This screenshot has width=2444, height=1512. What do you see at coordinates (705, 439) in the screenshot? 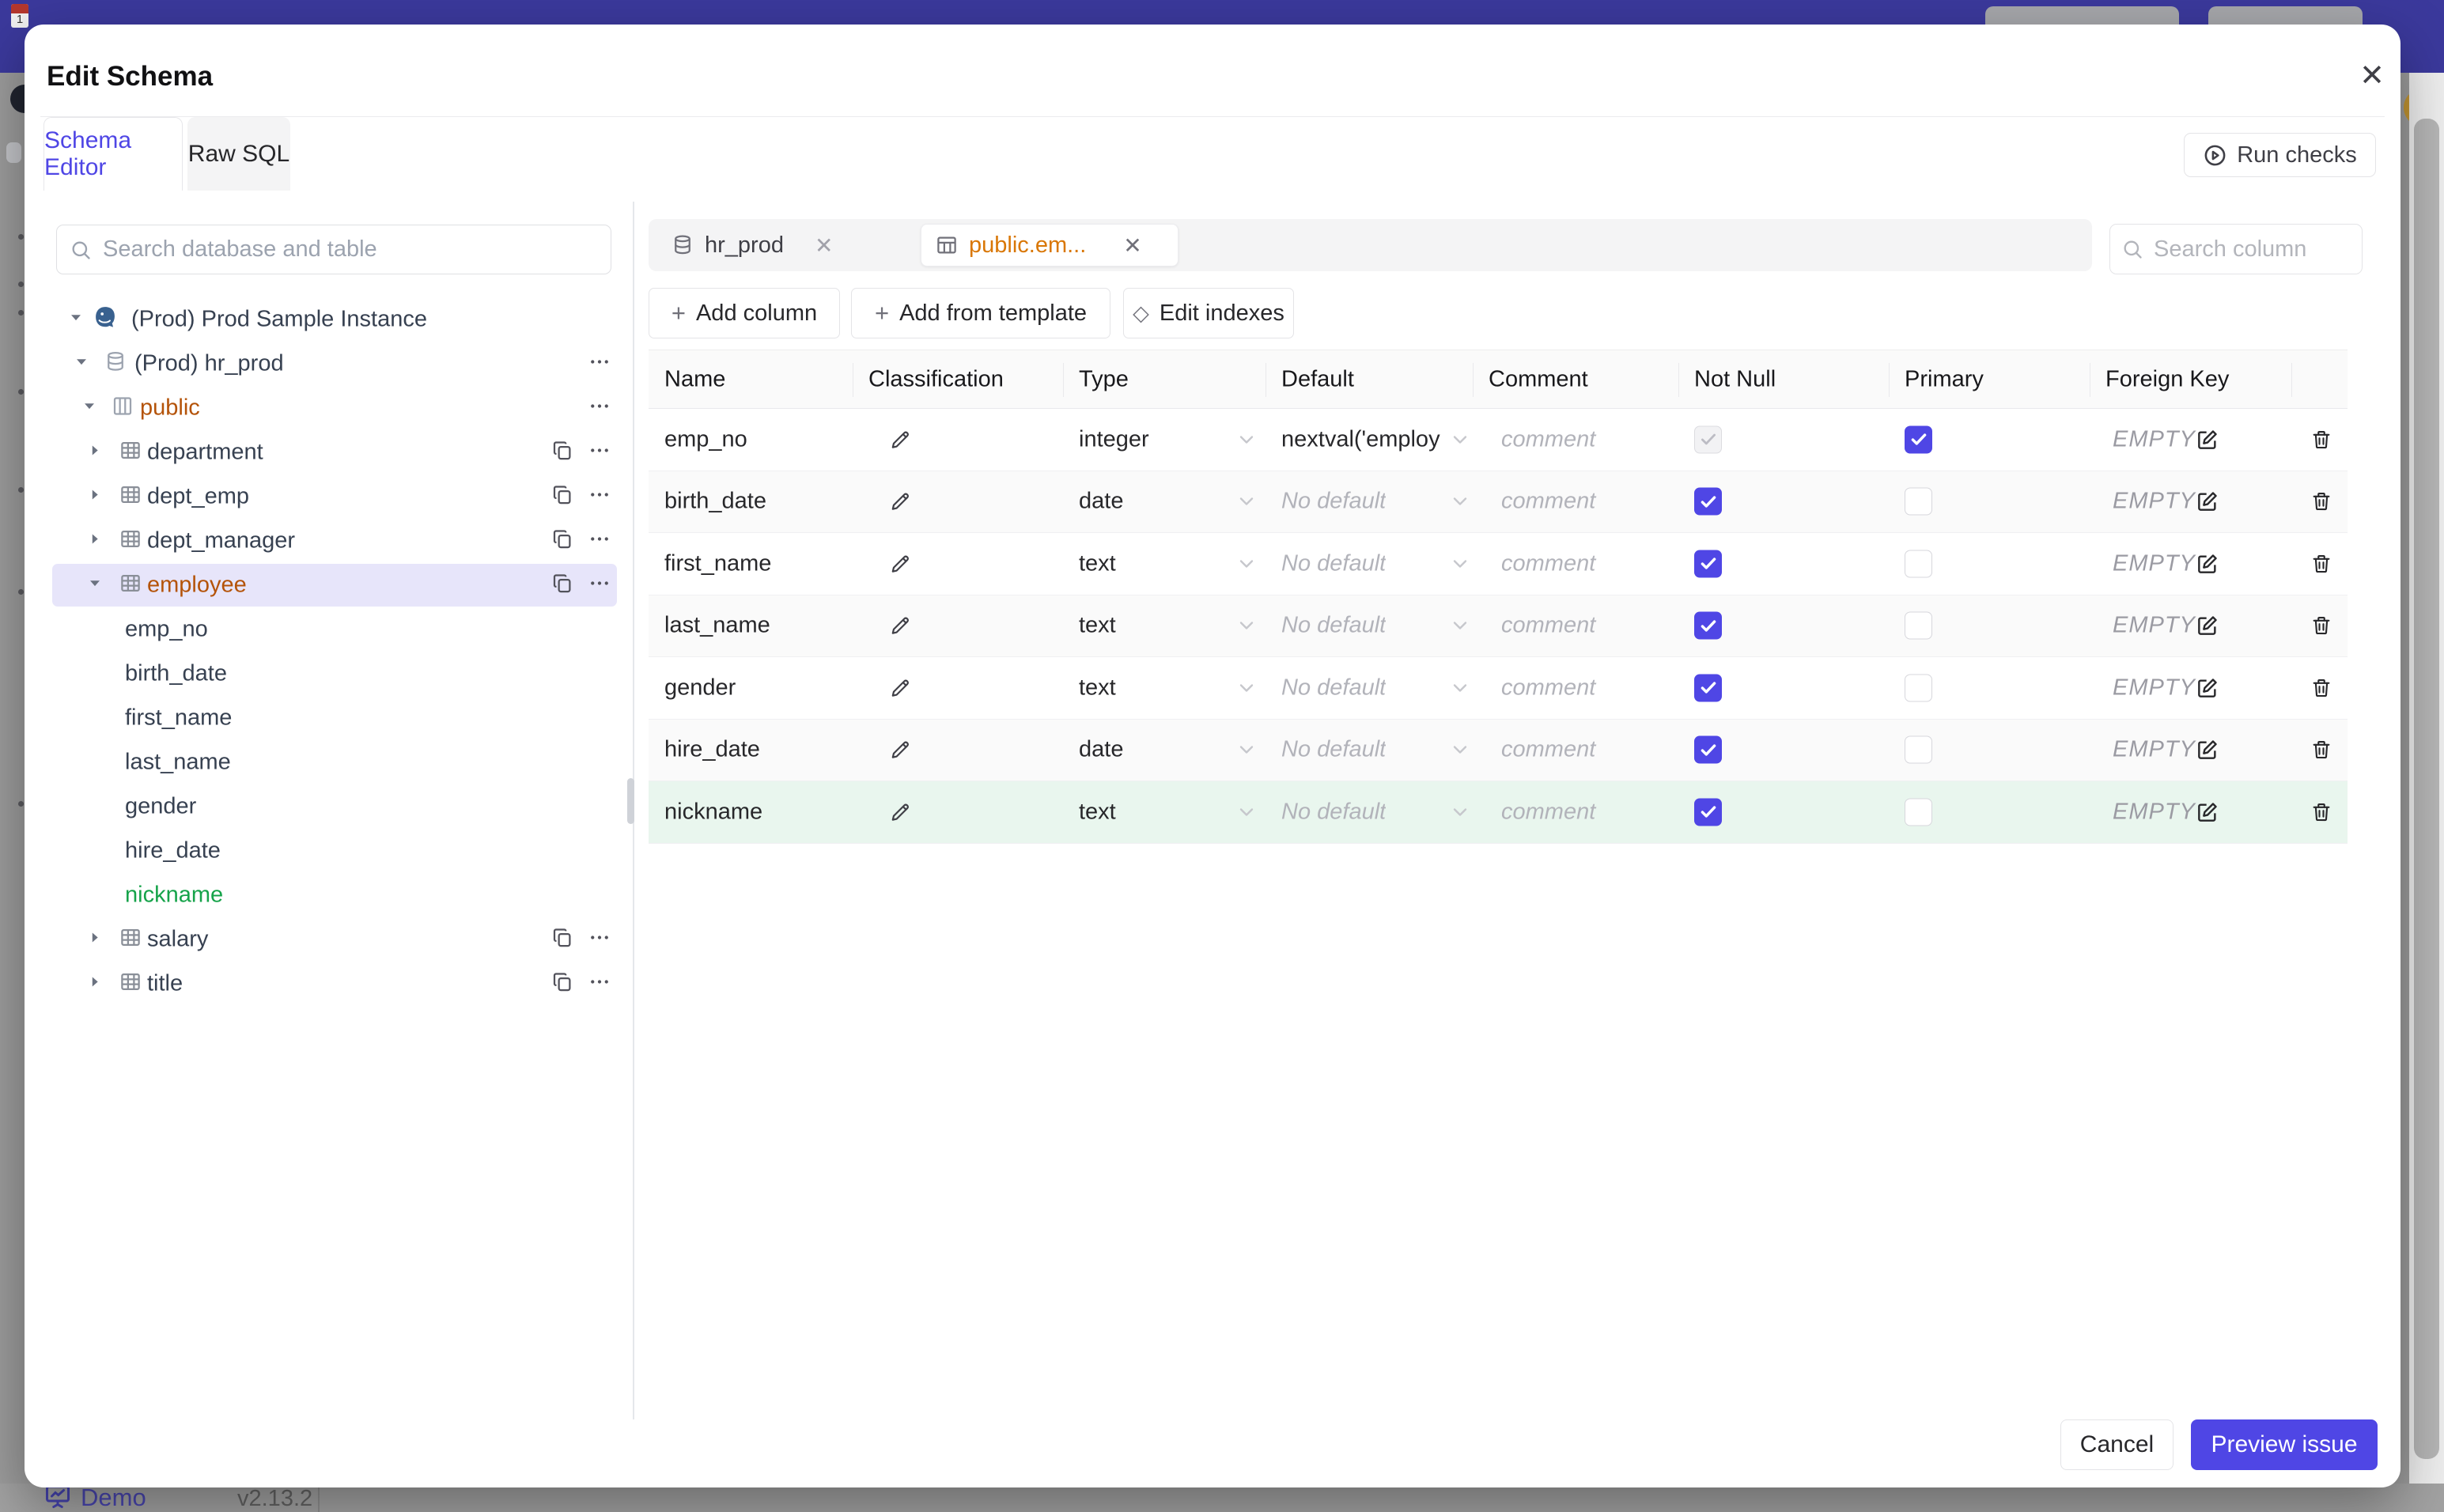
I see `column-name-cell: emp_no` at bounding box center [705, 439].